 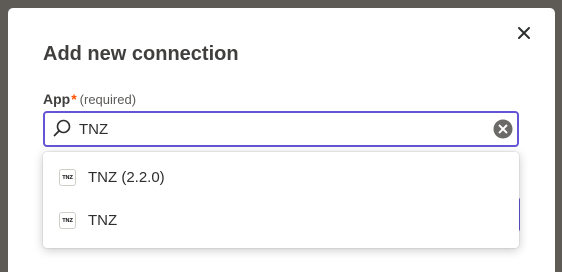 I want to click on app-search-input, so click(x=279, y=129).